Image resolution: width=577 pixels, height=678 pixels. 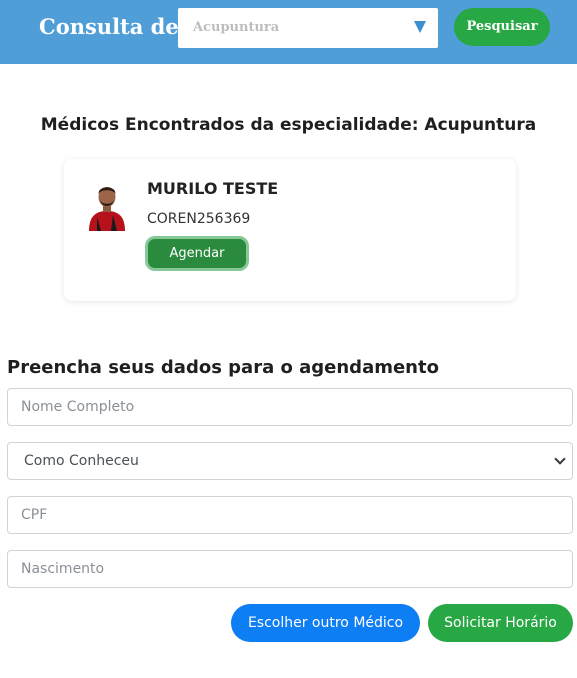 I want to click on specialty-select: Acupuntura, so click(x=308, y=28).